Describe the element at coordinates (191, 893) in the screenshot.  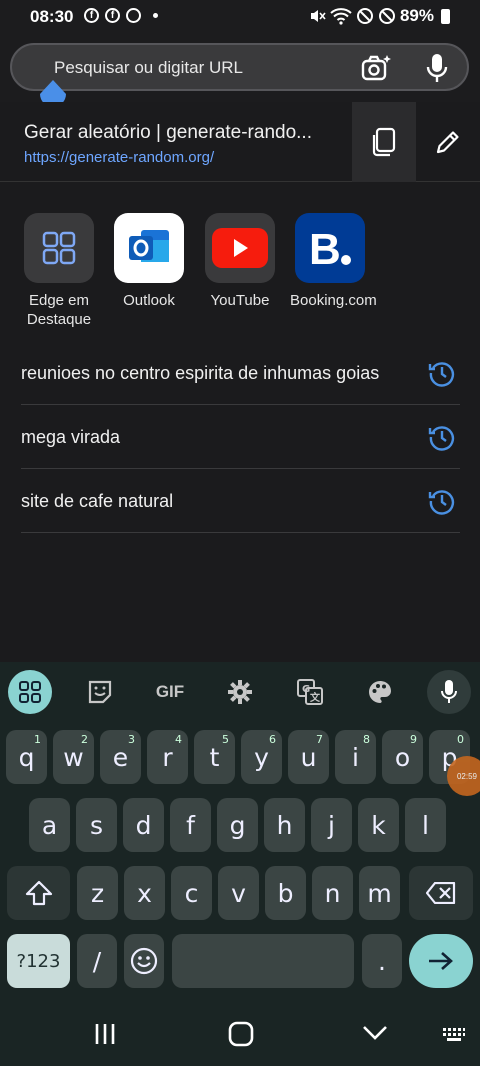
I see `key-c: c` at that location.